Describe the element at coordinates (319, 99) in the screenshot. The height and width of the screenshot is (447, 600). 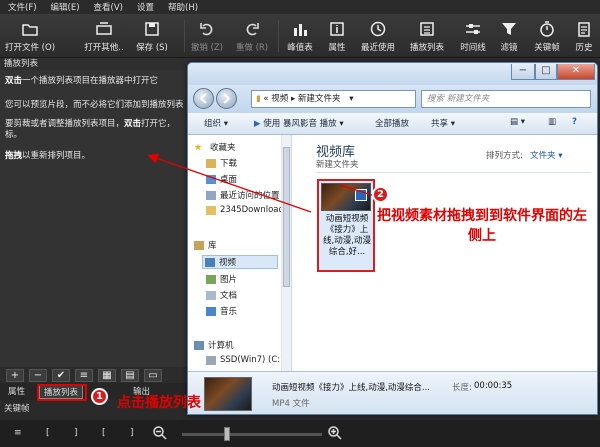
I see `breadcrumb-new-folder: 新建文件夹` at that location.